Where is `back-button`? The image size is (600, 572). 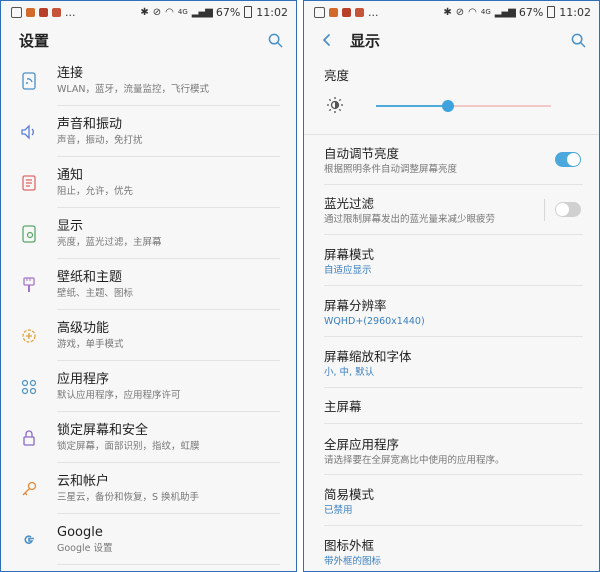
back-button is located at coordinates (327, 40).